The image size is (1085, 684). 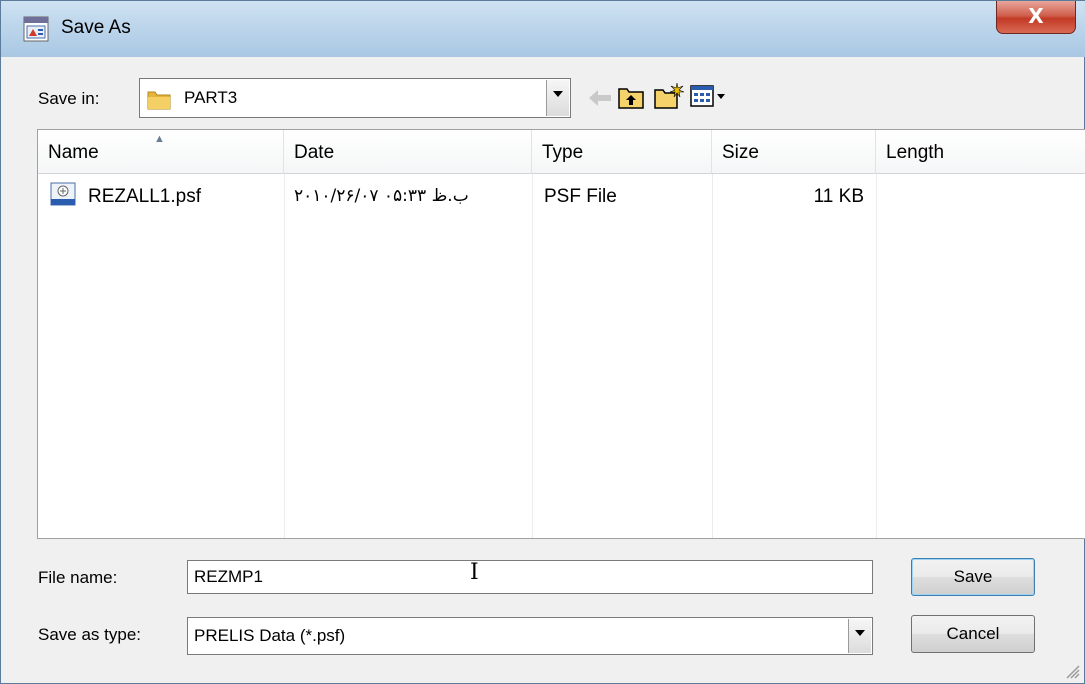 I want to click on cancel-button: Cancel, so click(x=973, y=634).